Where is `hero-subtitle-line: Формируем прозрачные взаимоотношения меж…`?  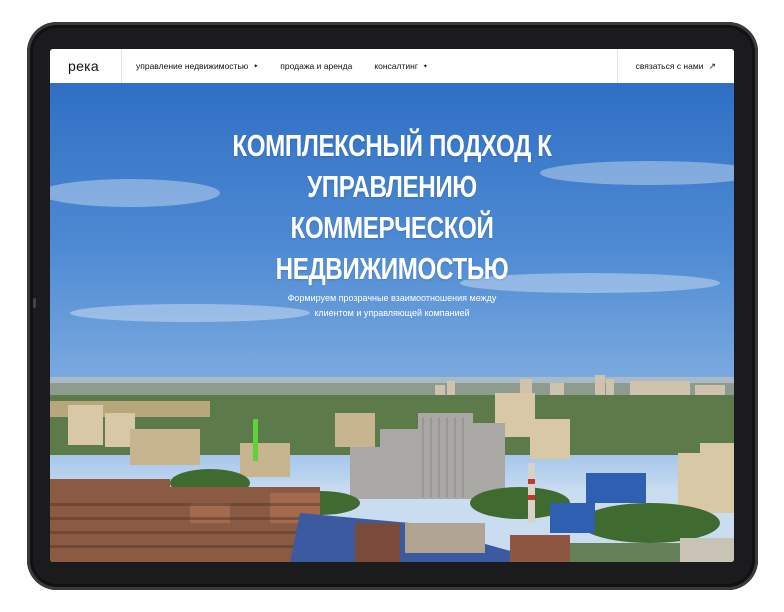 hero-subtitle-line: Формируем прозрачные взаимоотношения меж… is located at coordinates (392, 298).